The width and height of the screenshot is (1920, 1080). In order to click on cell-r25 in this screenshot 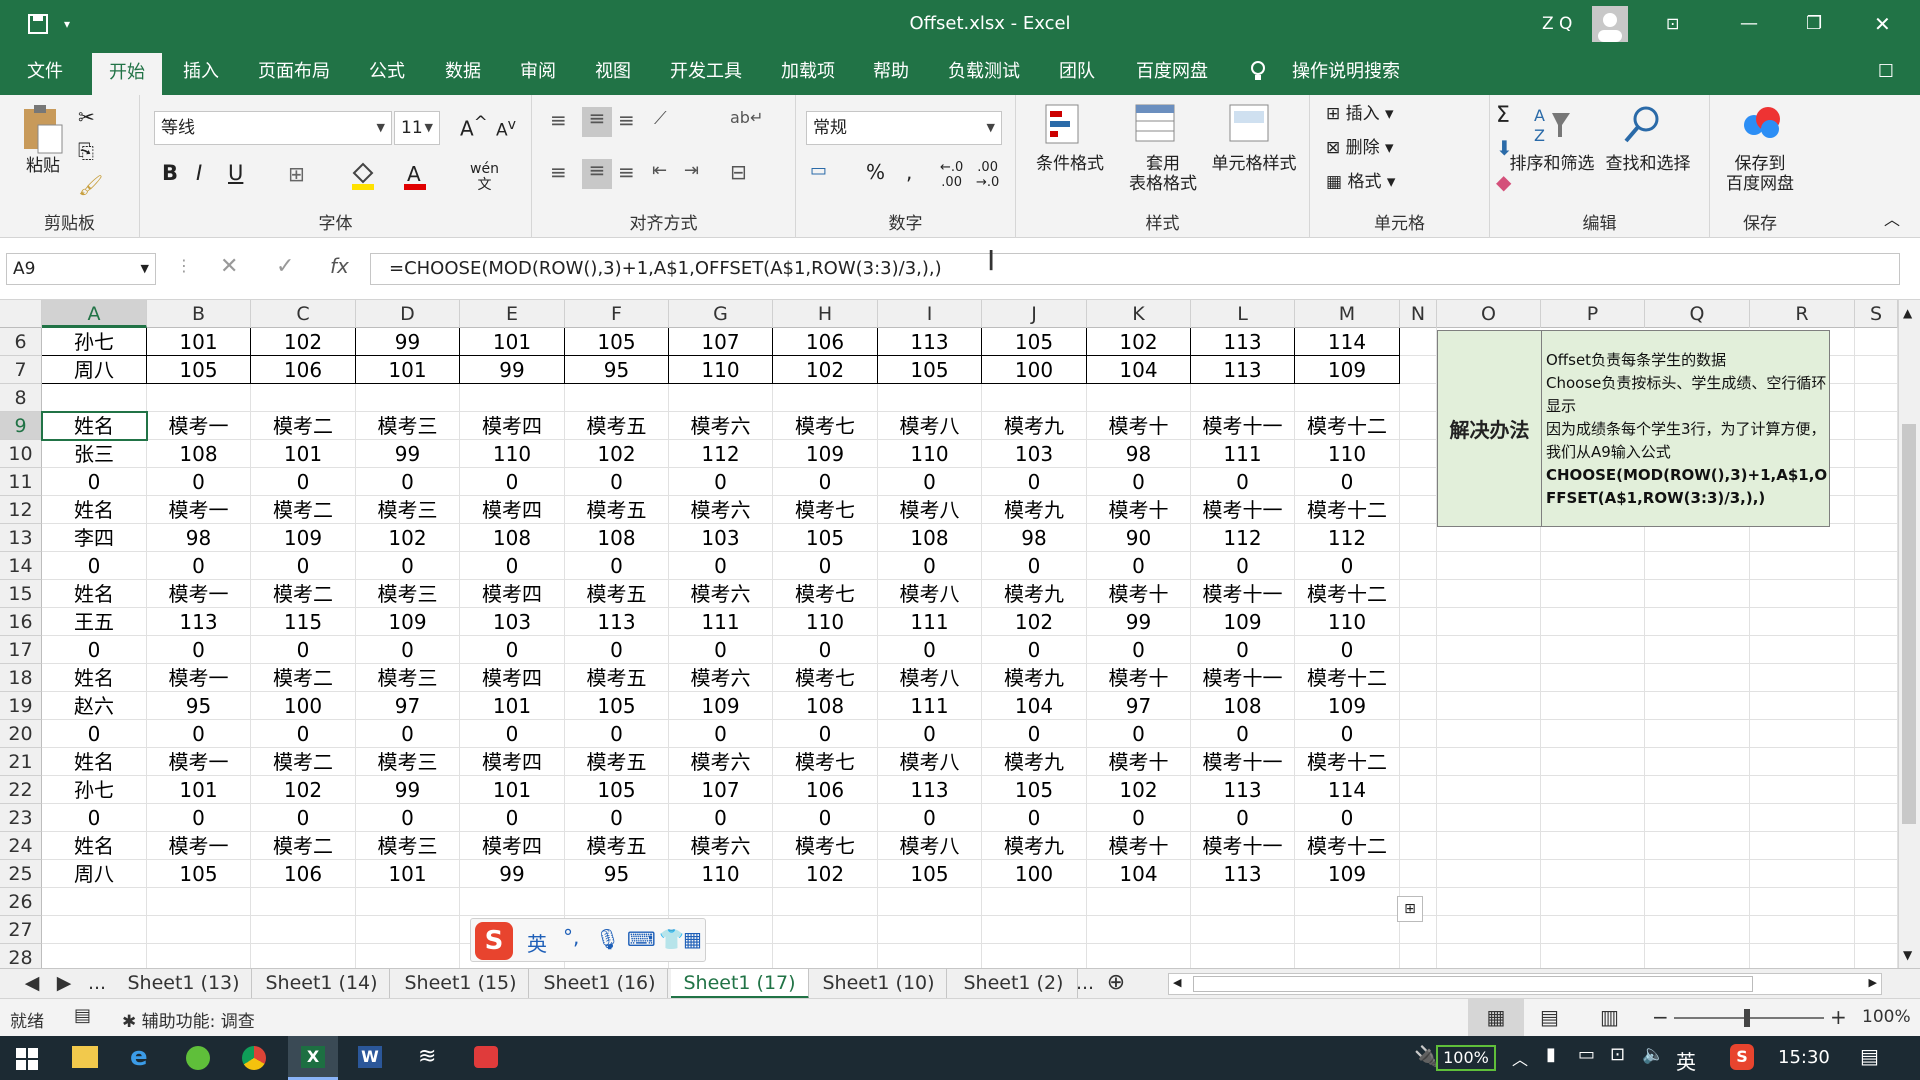, I will do `click(1802, 874)`.